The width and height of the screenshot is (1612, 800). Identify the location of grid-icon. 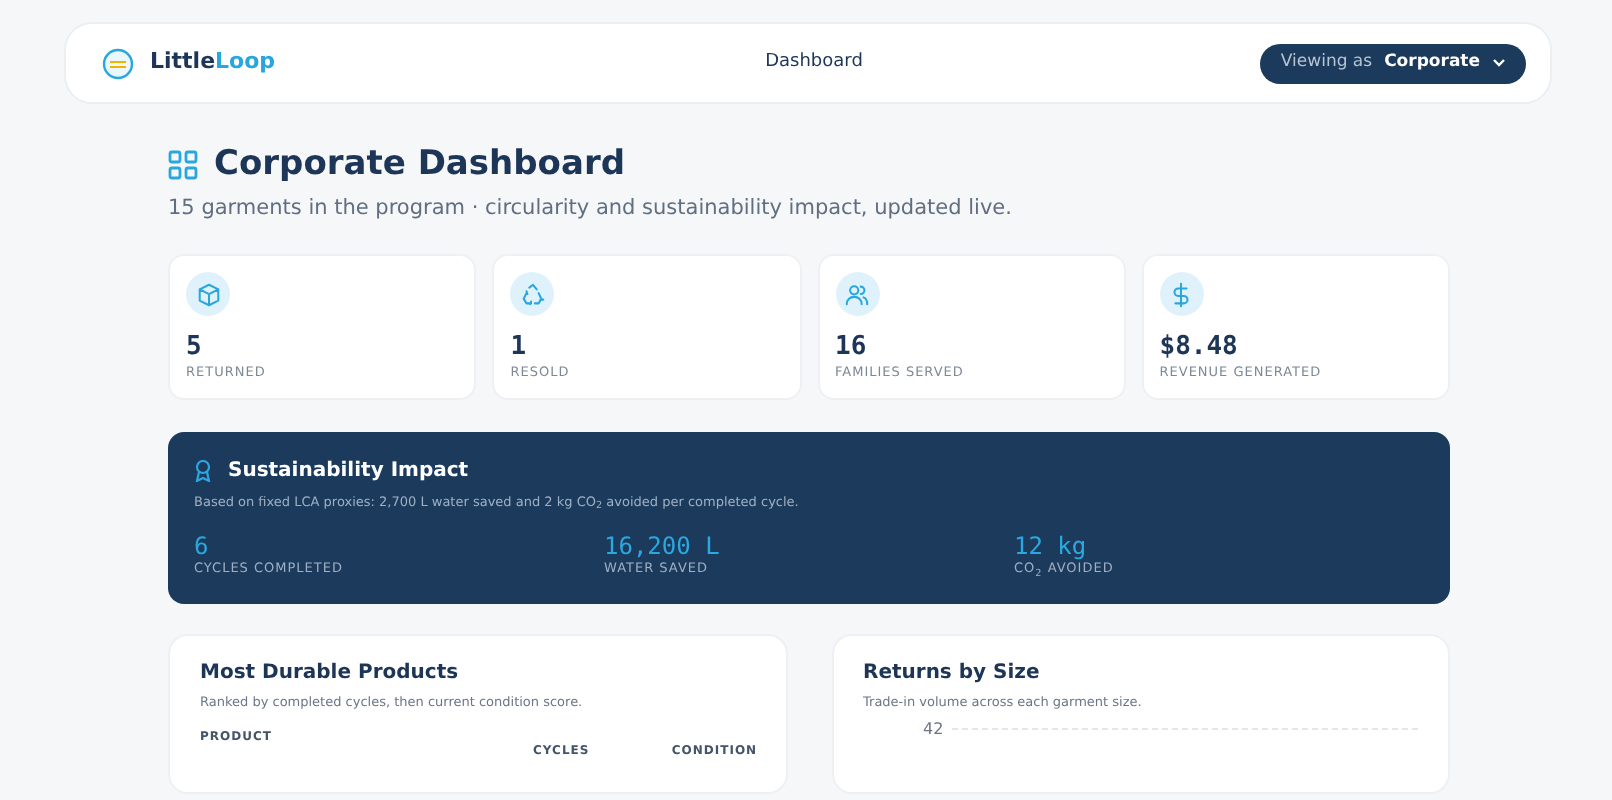
(183, 164).